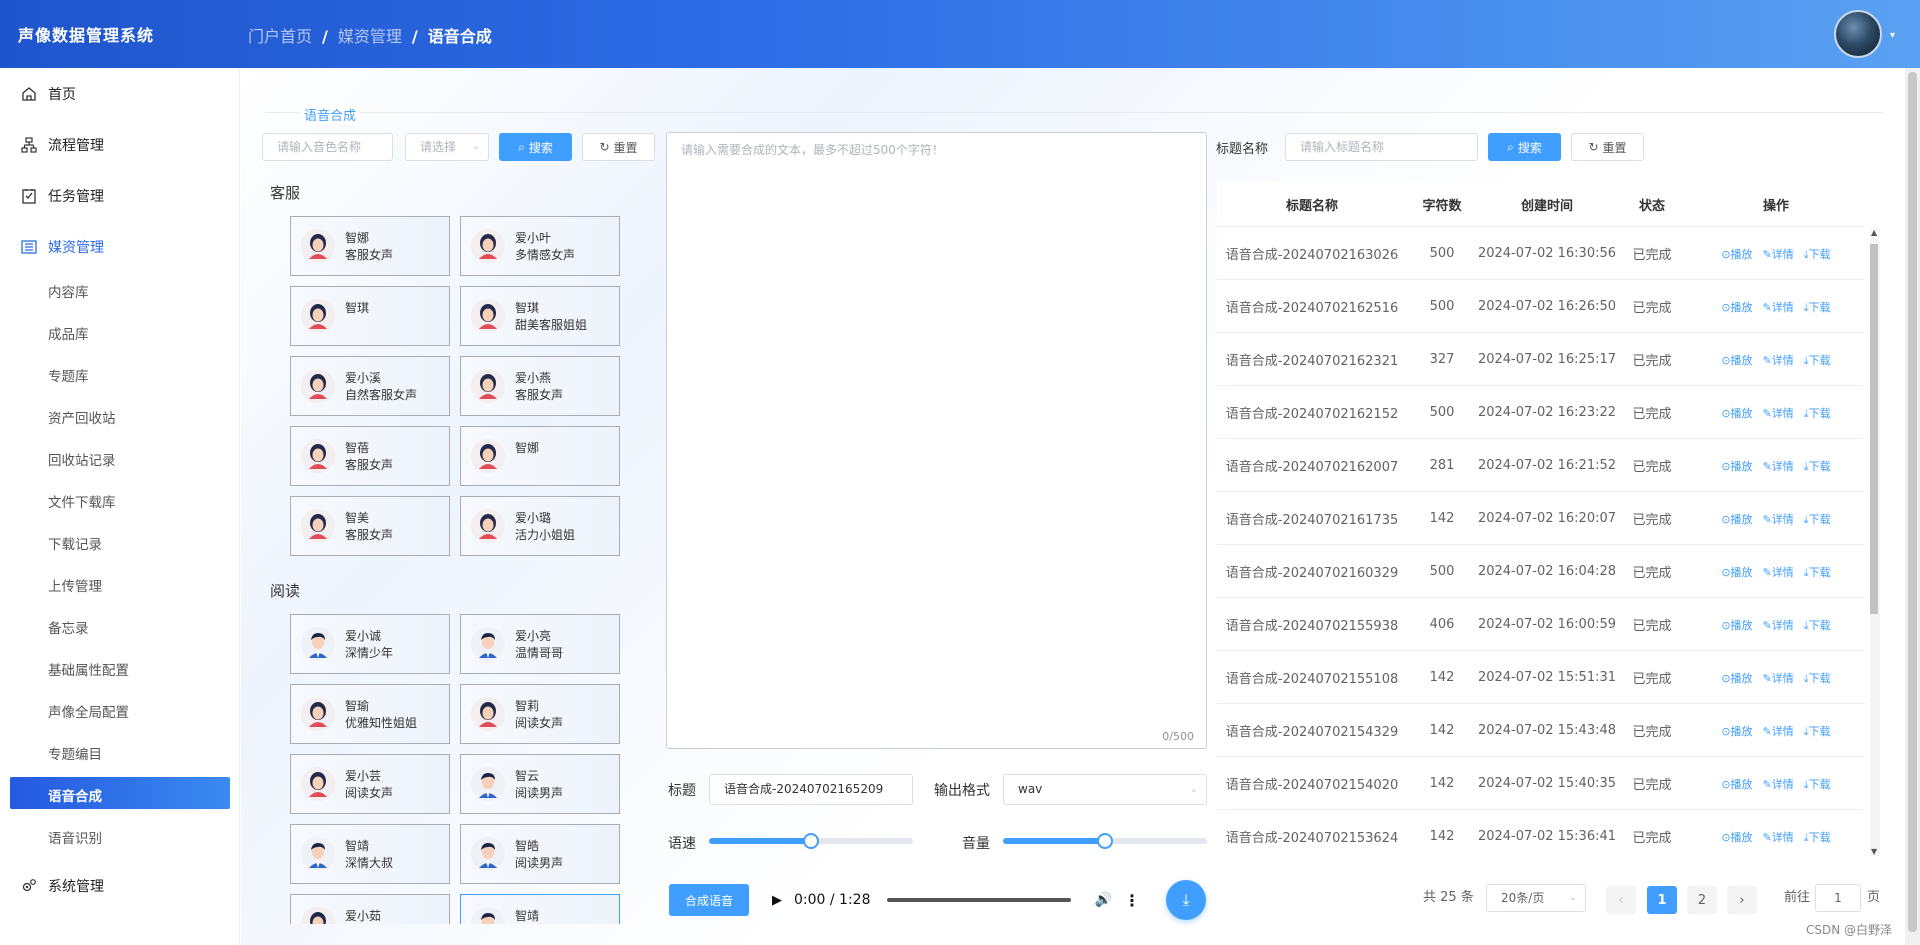  Describe the element at coordinates (978, 900) in the screenshot. I see `audio-progress` at that location.